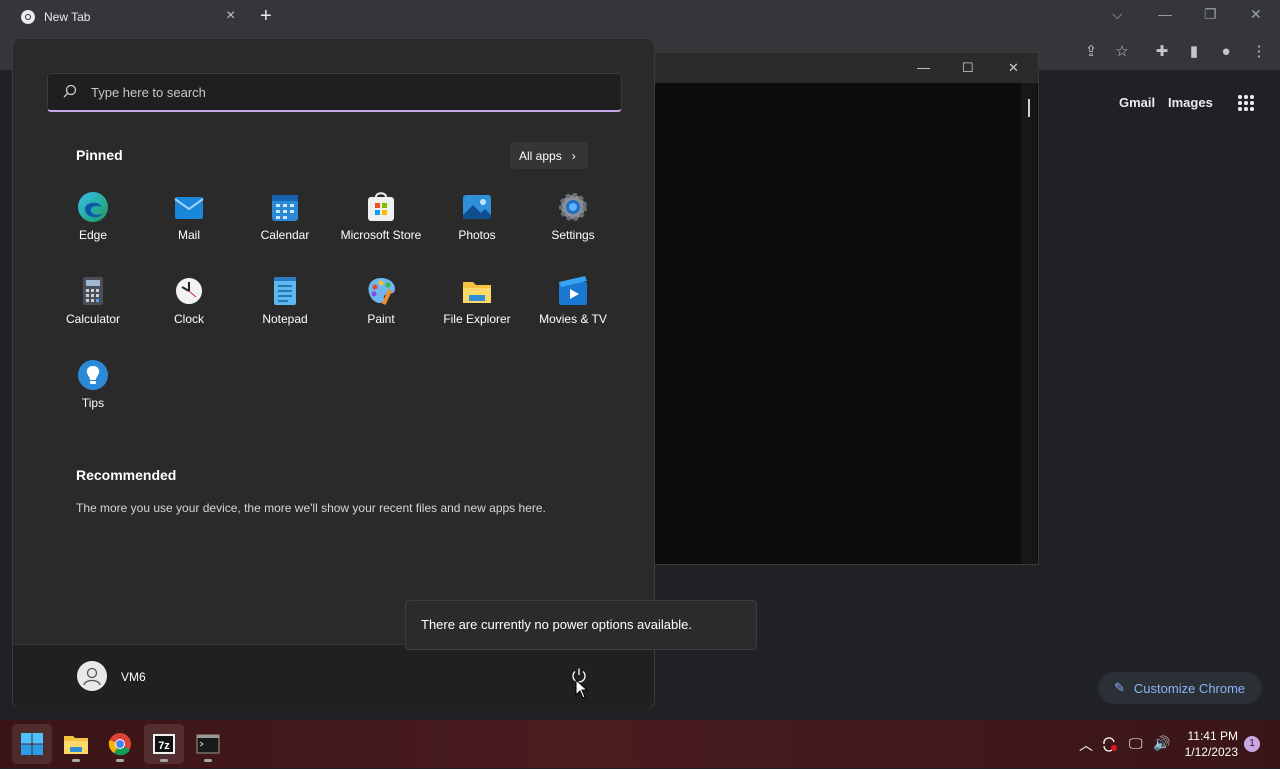 This screenshot has height=769, width=1280. I want to click on app-label: Calculator, so click(93, 319).